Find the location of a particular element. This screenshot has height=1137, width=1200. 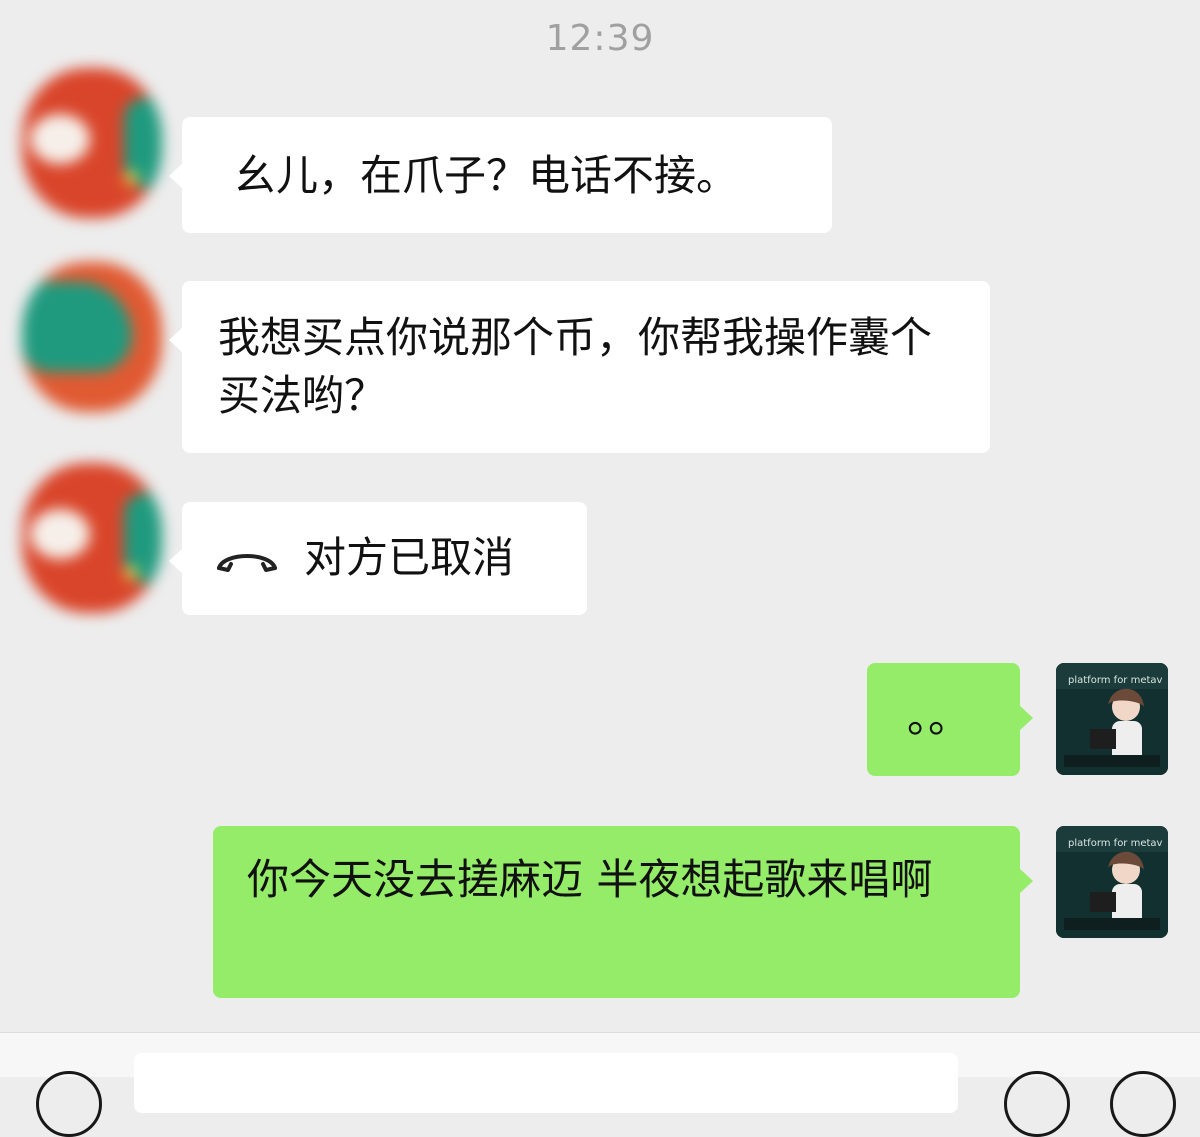

message-text: 。。 is located at coordinates (939, 717).